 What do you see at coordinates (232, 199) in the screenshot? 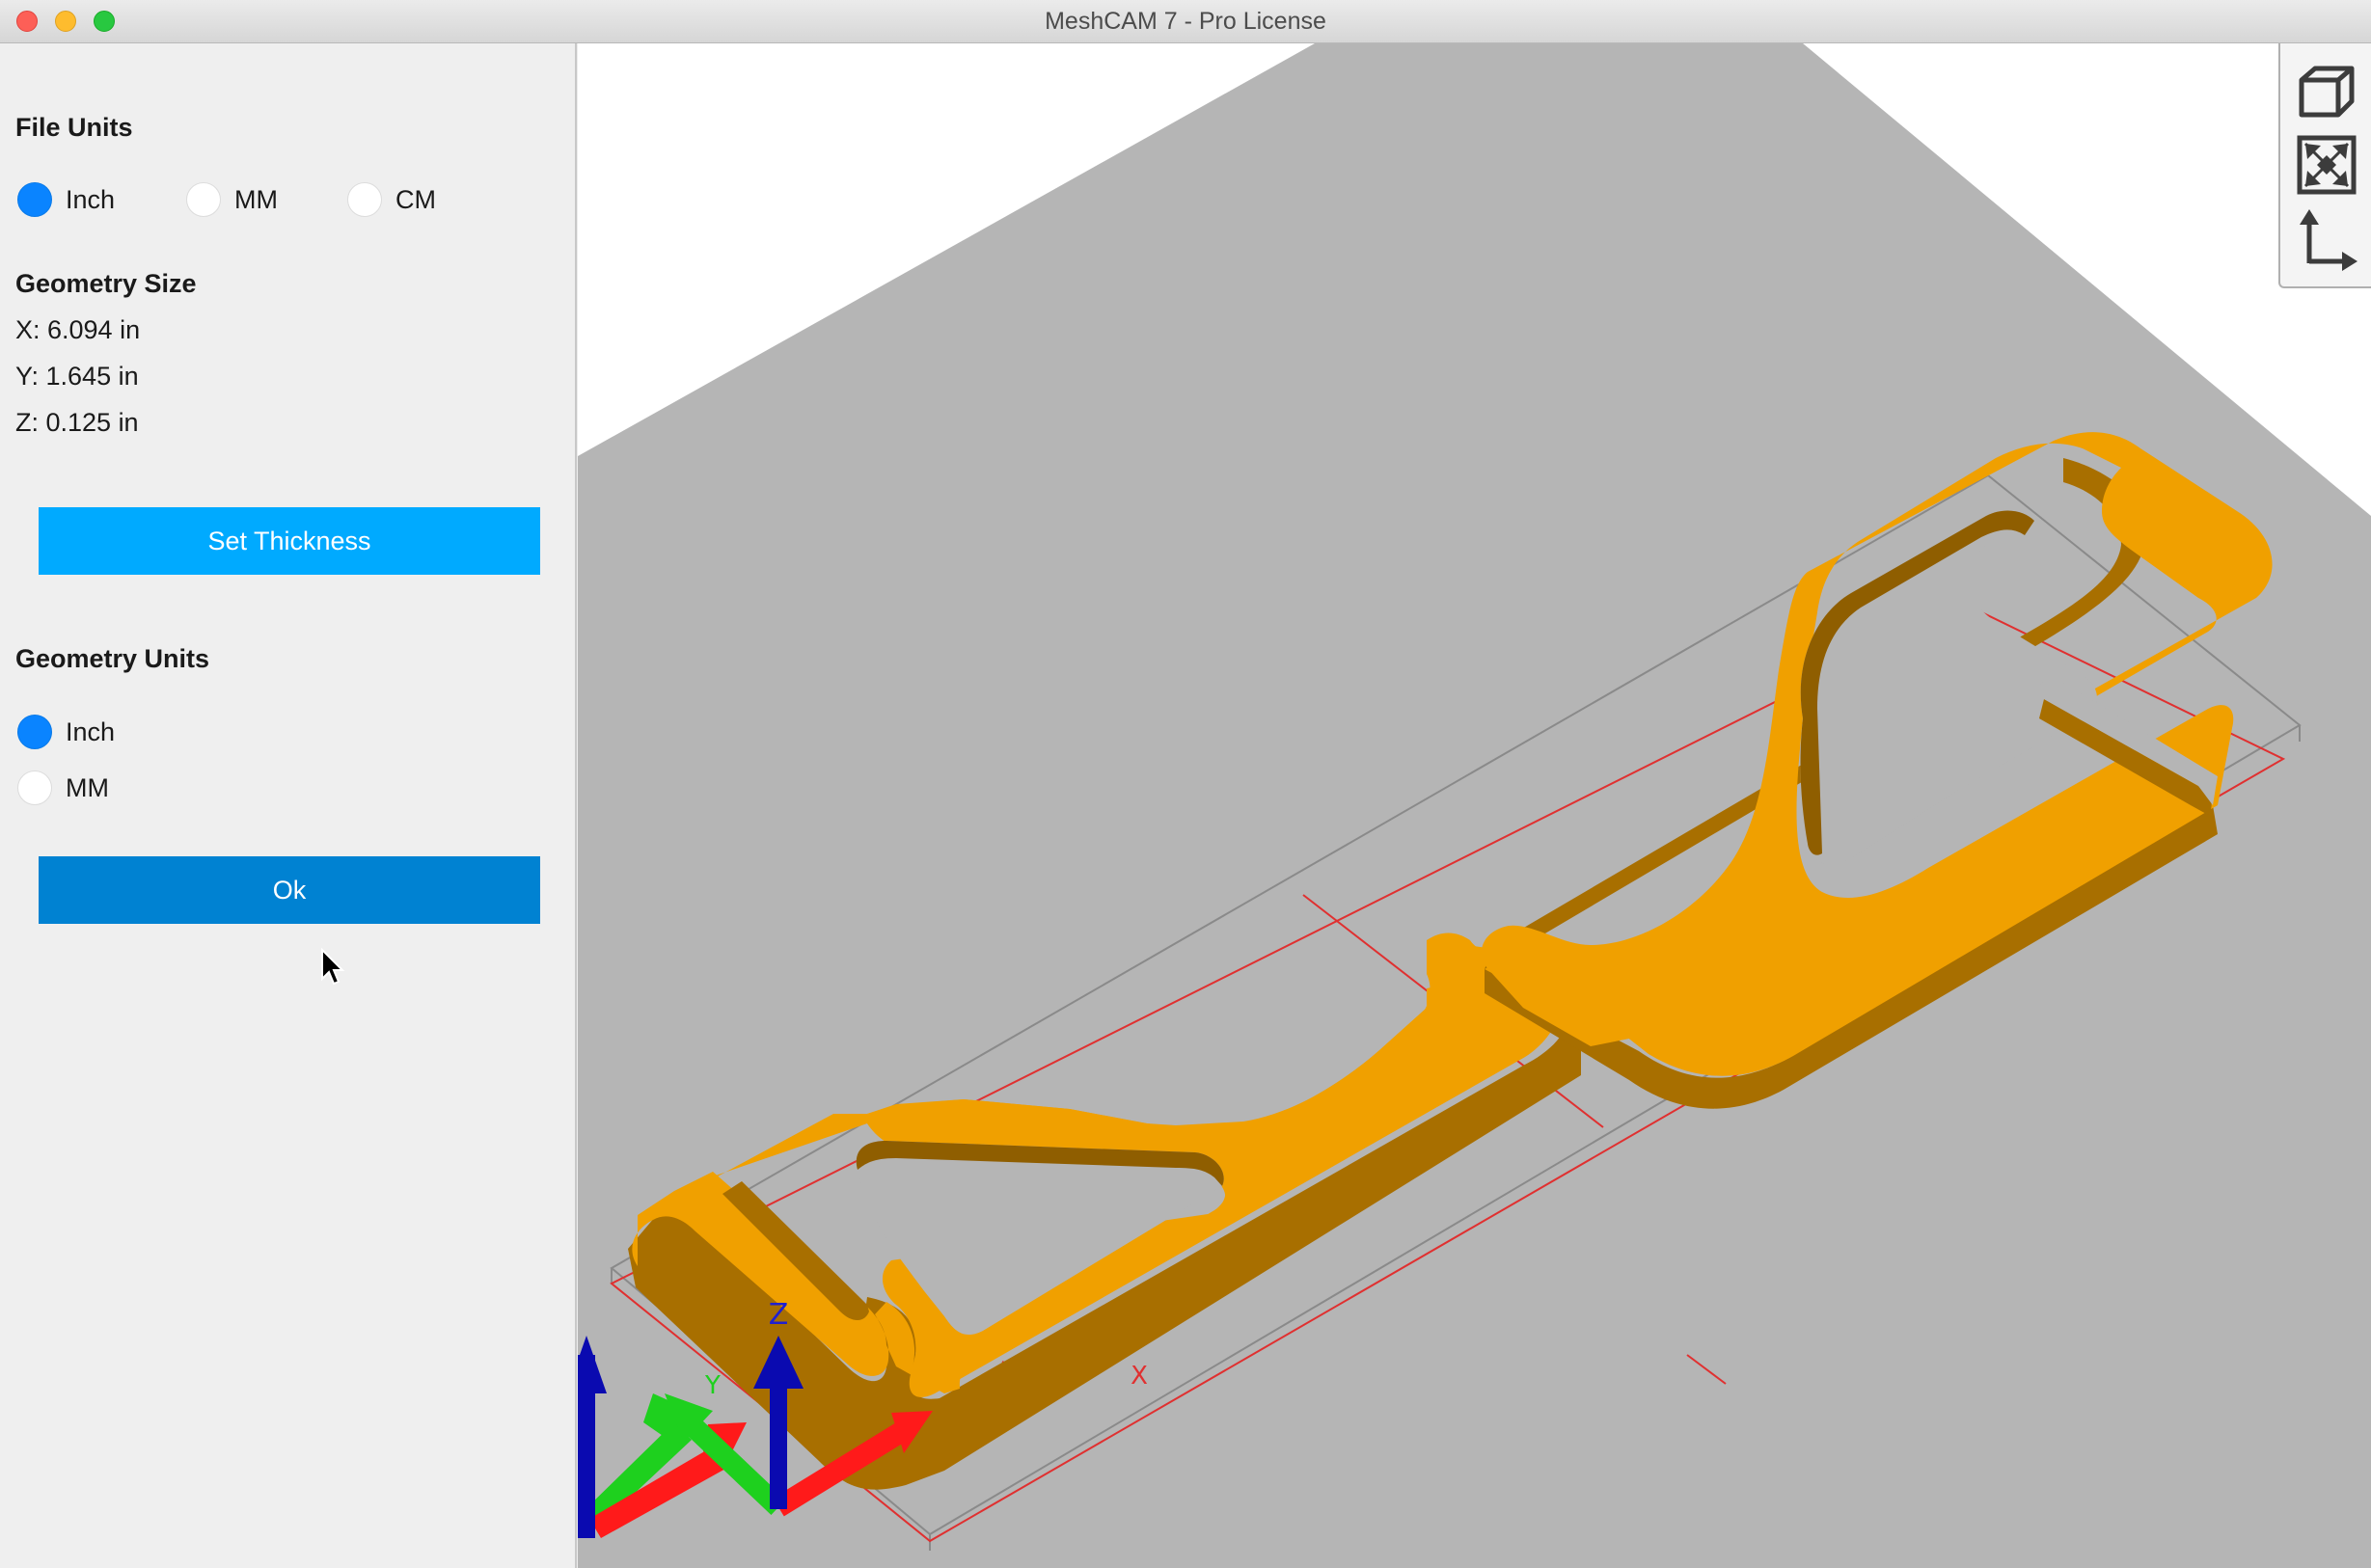
I see `file-units-mm-radio: MM` at bounding box center [232, 199].